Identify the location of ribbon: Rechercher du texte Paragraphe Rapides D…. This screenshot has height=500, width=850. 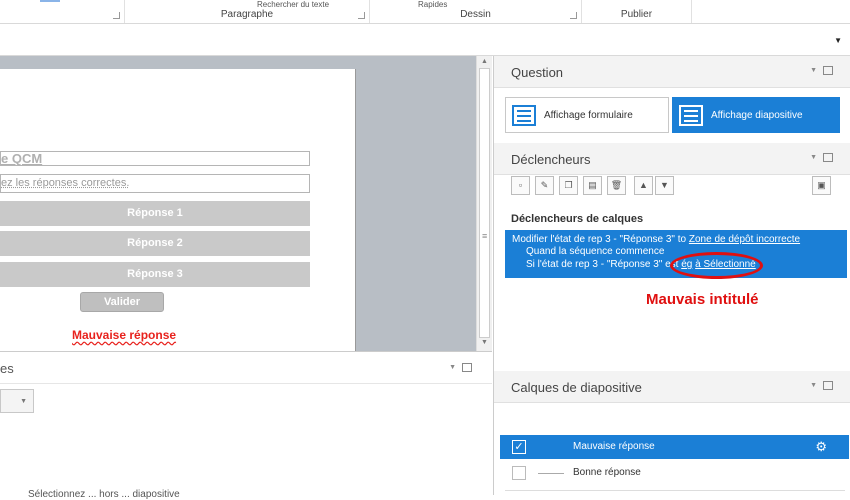
(425, 12).